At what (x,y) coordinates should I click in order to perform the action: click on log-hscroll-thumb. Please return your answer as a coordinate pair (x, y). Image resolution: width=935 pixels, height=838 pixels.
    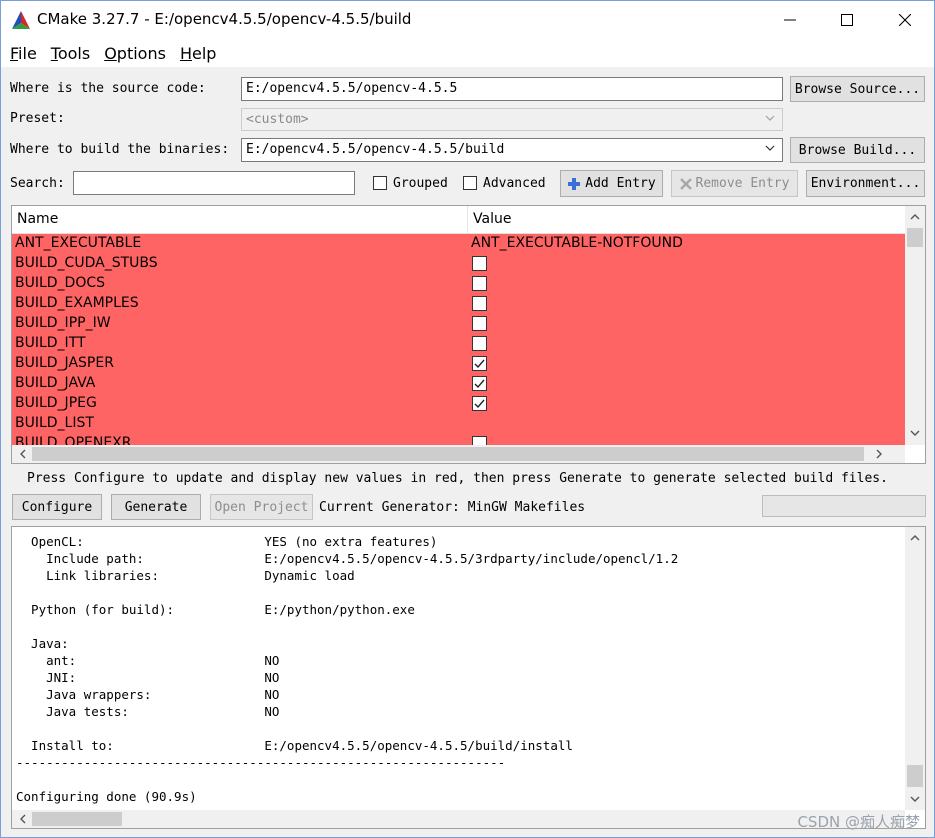
    Looking at the image, I should click on (77, 819).